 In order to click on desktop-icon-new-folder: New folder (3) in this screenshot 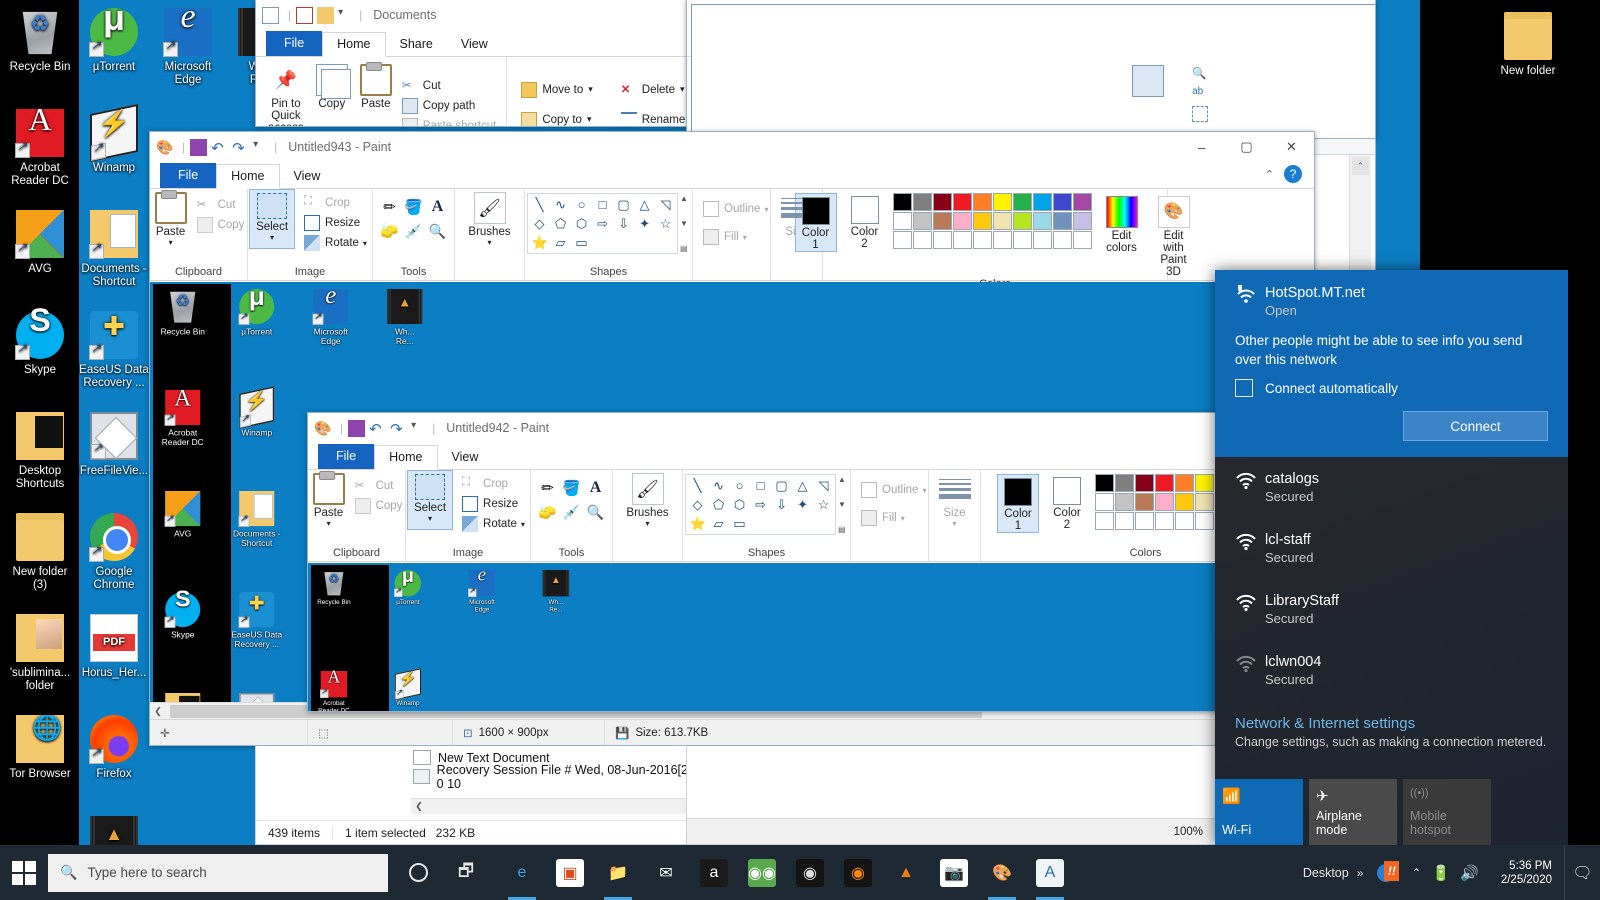, I will do `click(40, 552)`.